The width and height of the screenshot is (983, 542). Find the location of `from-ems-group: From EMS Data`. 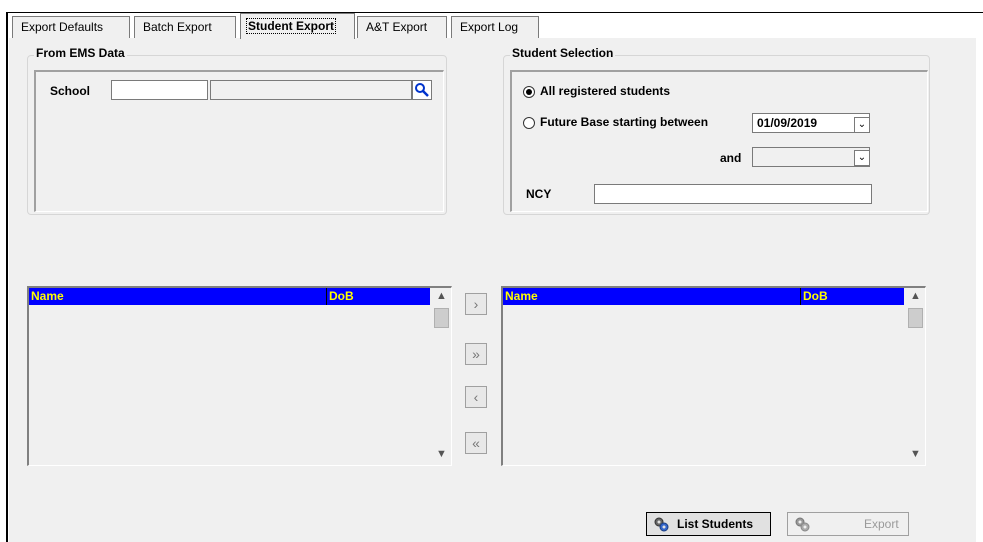

from-ems-group: From EMS Data is located at coordinates (237, 130).